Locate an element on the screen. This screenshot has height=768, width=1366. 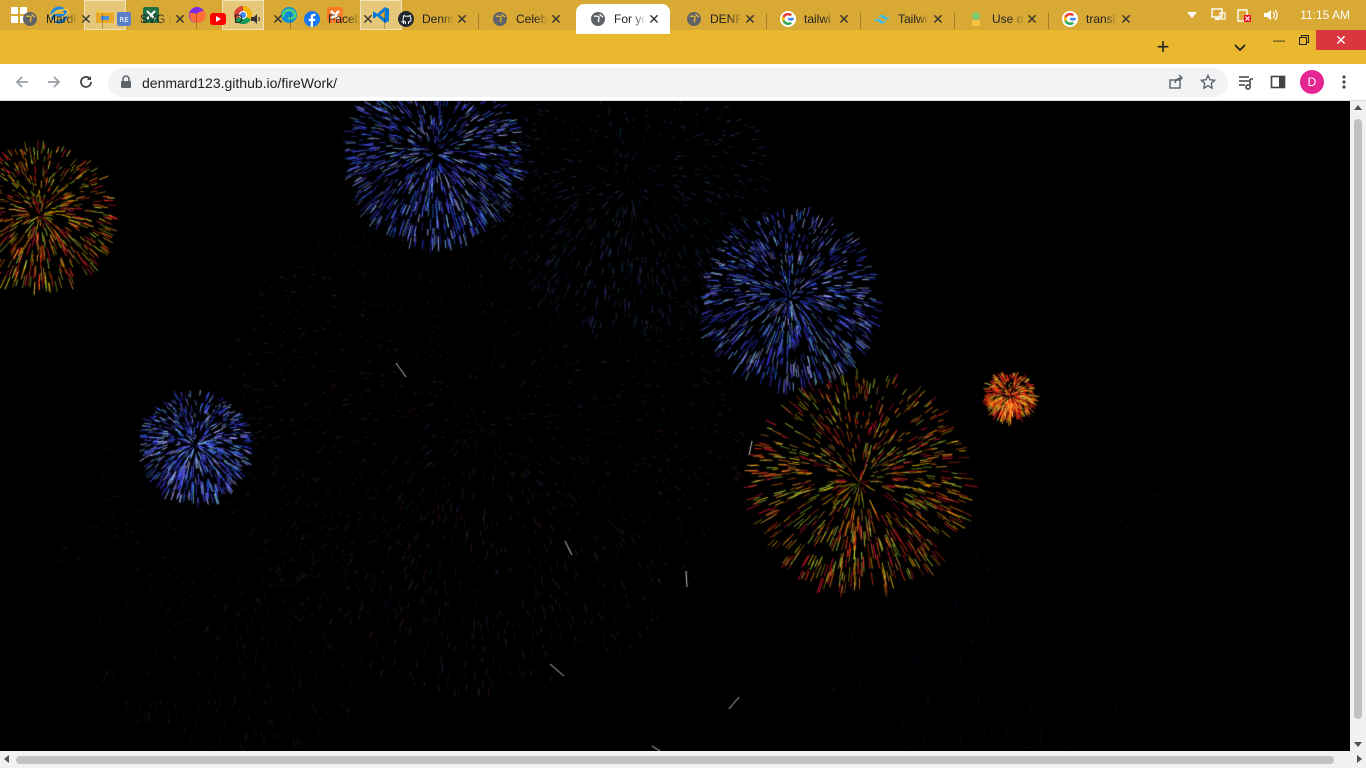
tab-active-fireworks: For yo ✕ is located at coordinates (623, 19).